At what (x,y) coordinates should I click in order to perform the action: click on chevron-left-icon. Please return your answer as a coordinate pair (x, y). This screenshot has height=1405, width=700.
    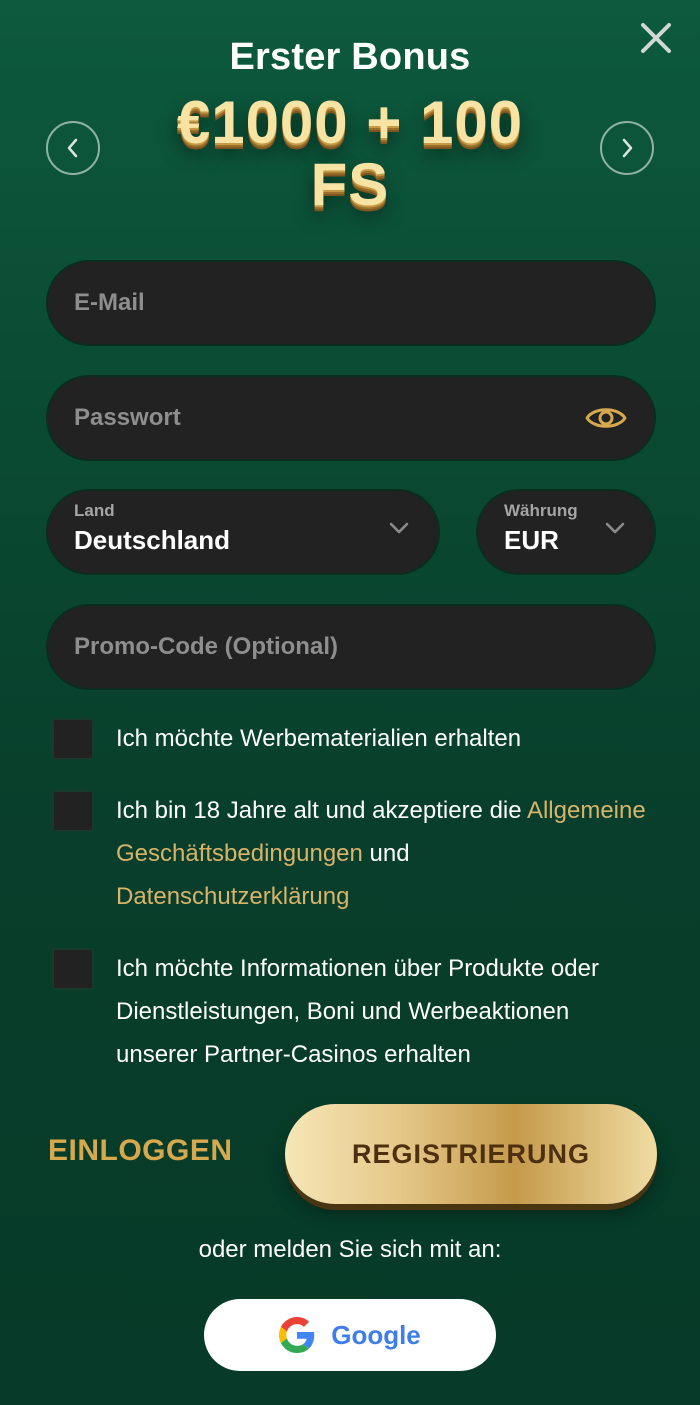
    Looking at the image, I should click on (72, 148).